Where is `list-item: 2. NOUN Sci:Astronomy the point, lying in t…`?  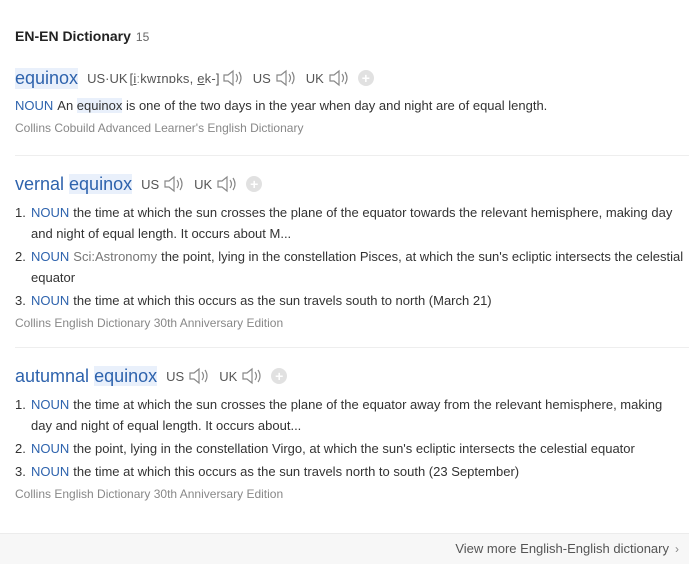
list-item: 2. NOUN Sci:Astronomy the point, lying in t… is located at coordinates (349, 267).